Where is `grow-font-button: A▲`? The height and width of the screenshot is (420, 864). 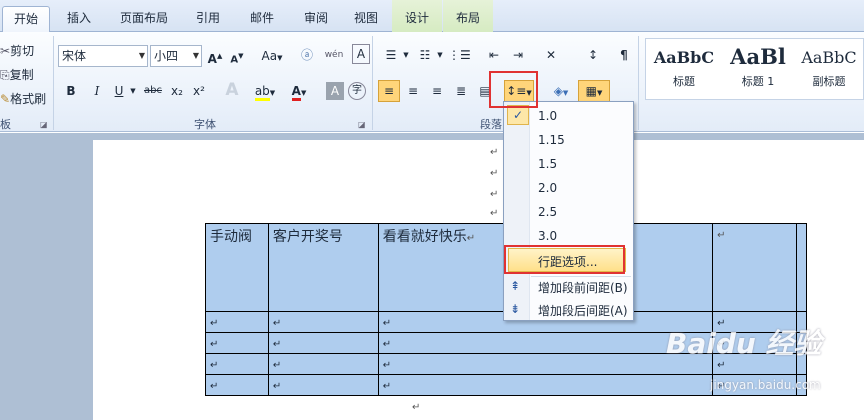
grow-font-button: A▲ is located at coordinates (215, 56).